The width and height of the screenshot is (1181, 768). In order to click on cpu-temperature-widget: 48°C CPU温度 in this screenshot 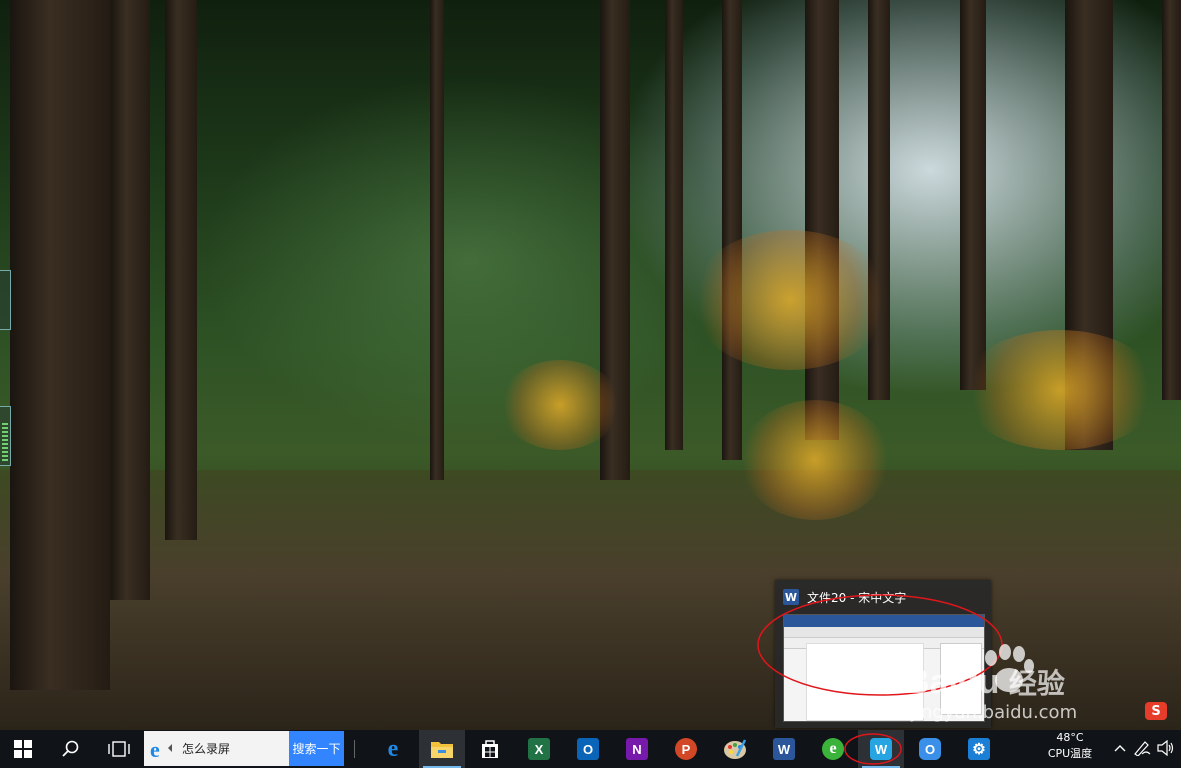, I will do `click(1070, 749)`.